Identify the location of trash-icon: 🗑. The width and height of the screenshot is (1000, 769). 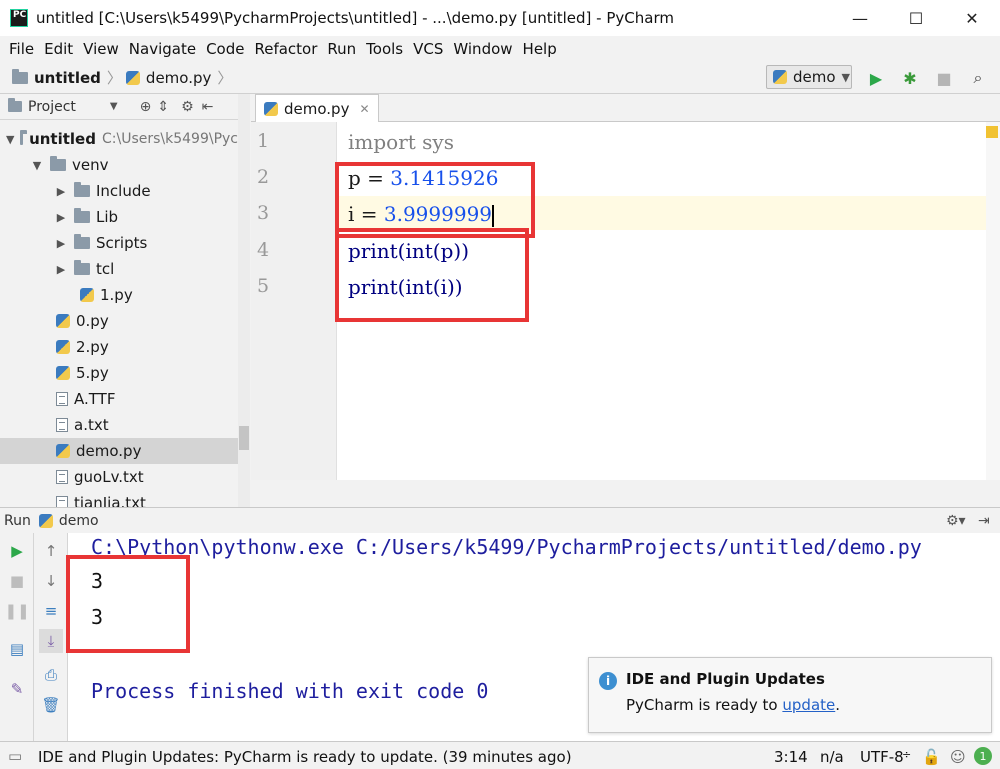
(51, 705).